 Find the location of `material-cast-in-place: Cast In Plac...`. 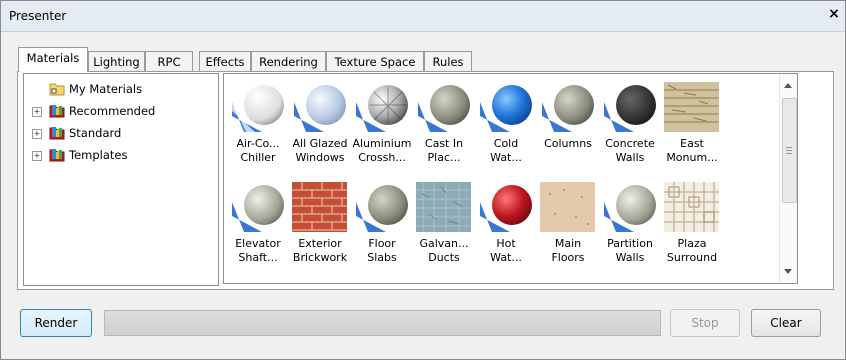

material-cast-in-place: Cast In Plac... is located at coordinates (444, 127).